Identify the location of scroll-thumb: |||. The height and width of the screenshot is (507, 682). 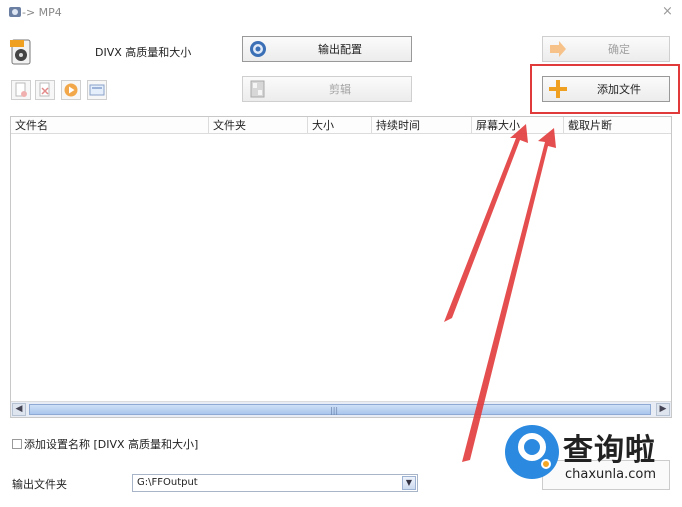
(340, 409).